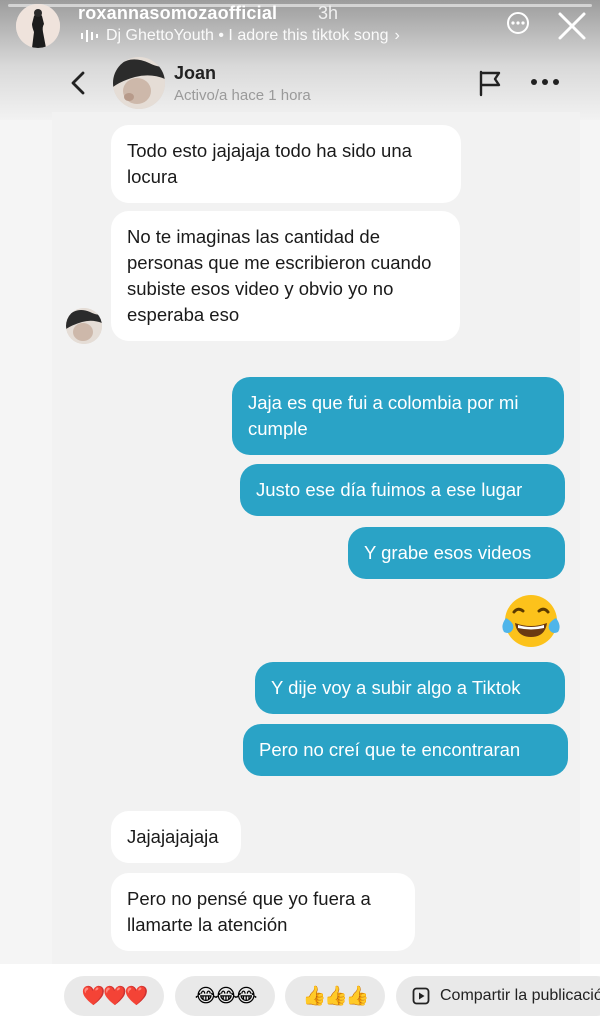 Image resolution: width=600 pixels, height=1024 pixels. I want to click on sound-wave-icon, so click(89, 36).